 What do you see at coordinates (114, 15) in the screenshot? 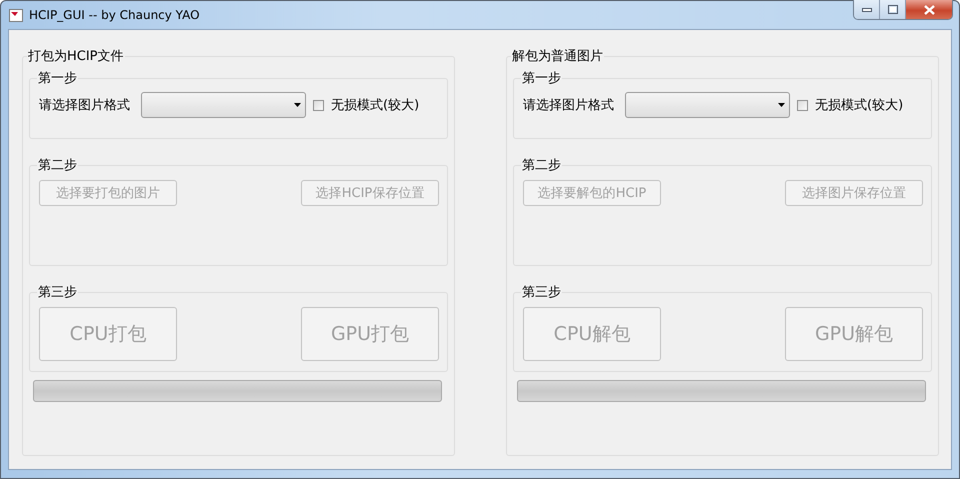
I see `window-title: HCIP_GUI -- by Chauncy YAO` at bounding box center [114, 15].